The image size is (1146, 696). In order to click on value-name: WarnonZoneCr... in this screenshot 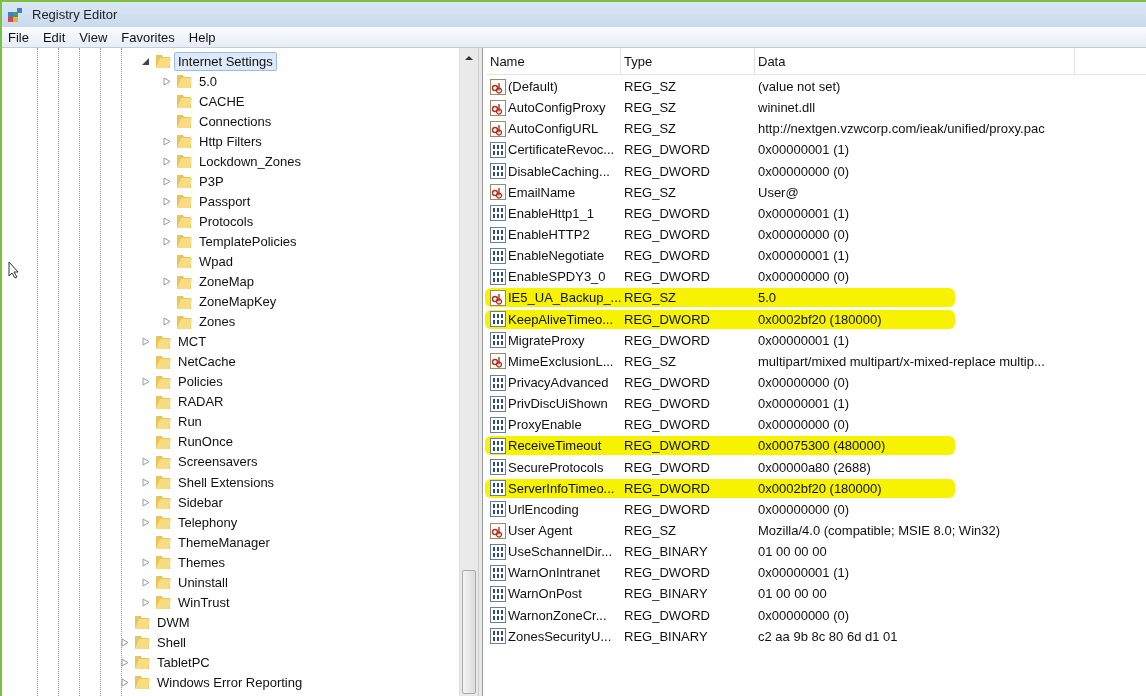, I will do `click(557, 615)`.